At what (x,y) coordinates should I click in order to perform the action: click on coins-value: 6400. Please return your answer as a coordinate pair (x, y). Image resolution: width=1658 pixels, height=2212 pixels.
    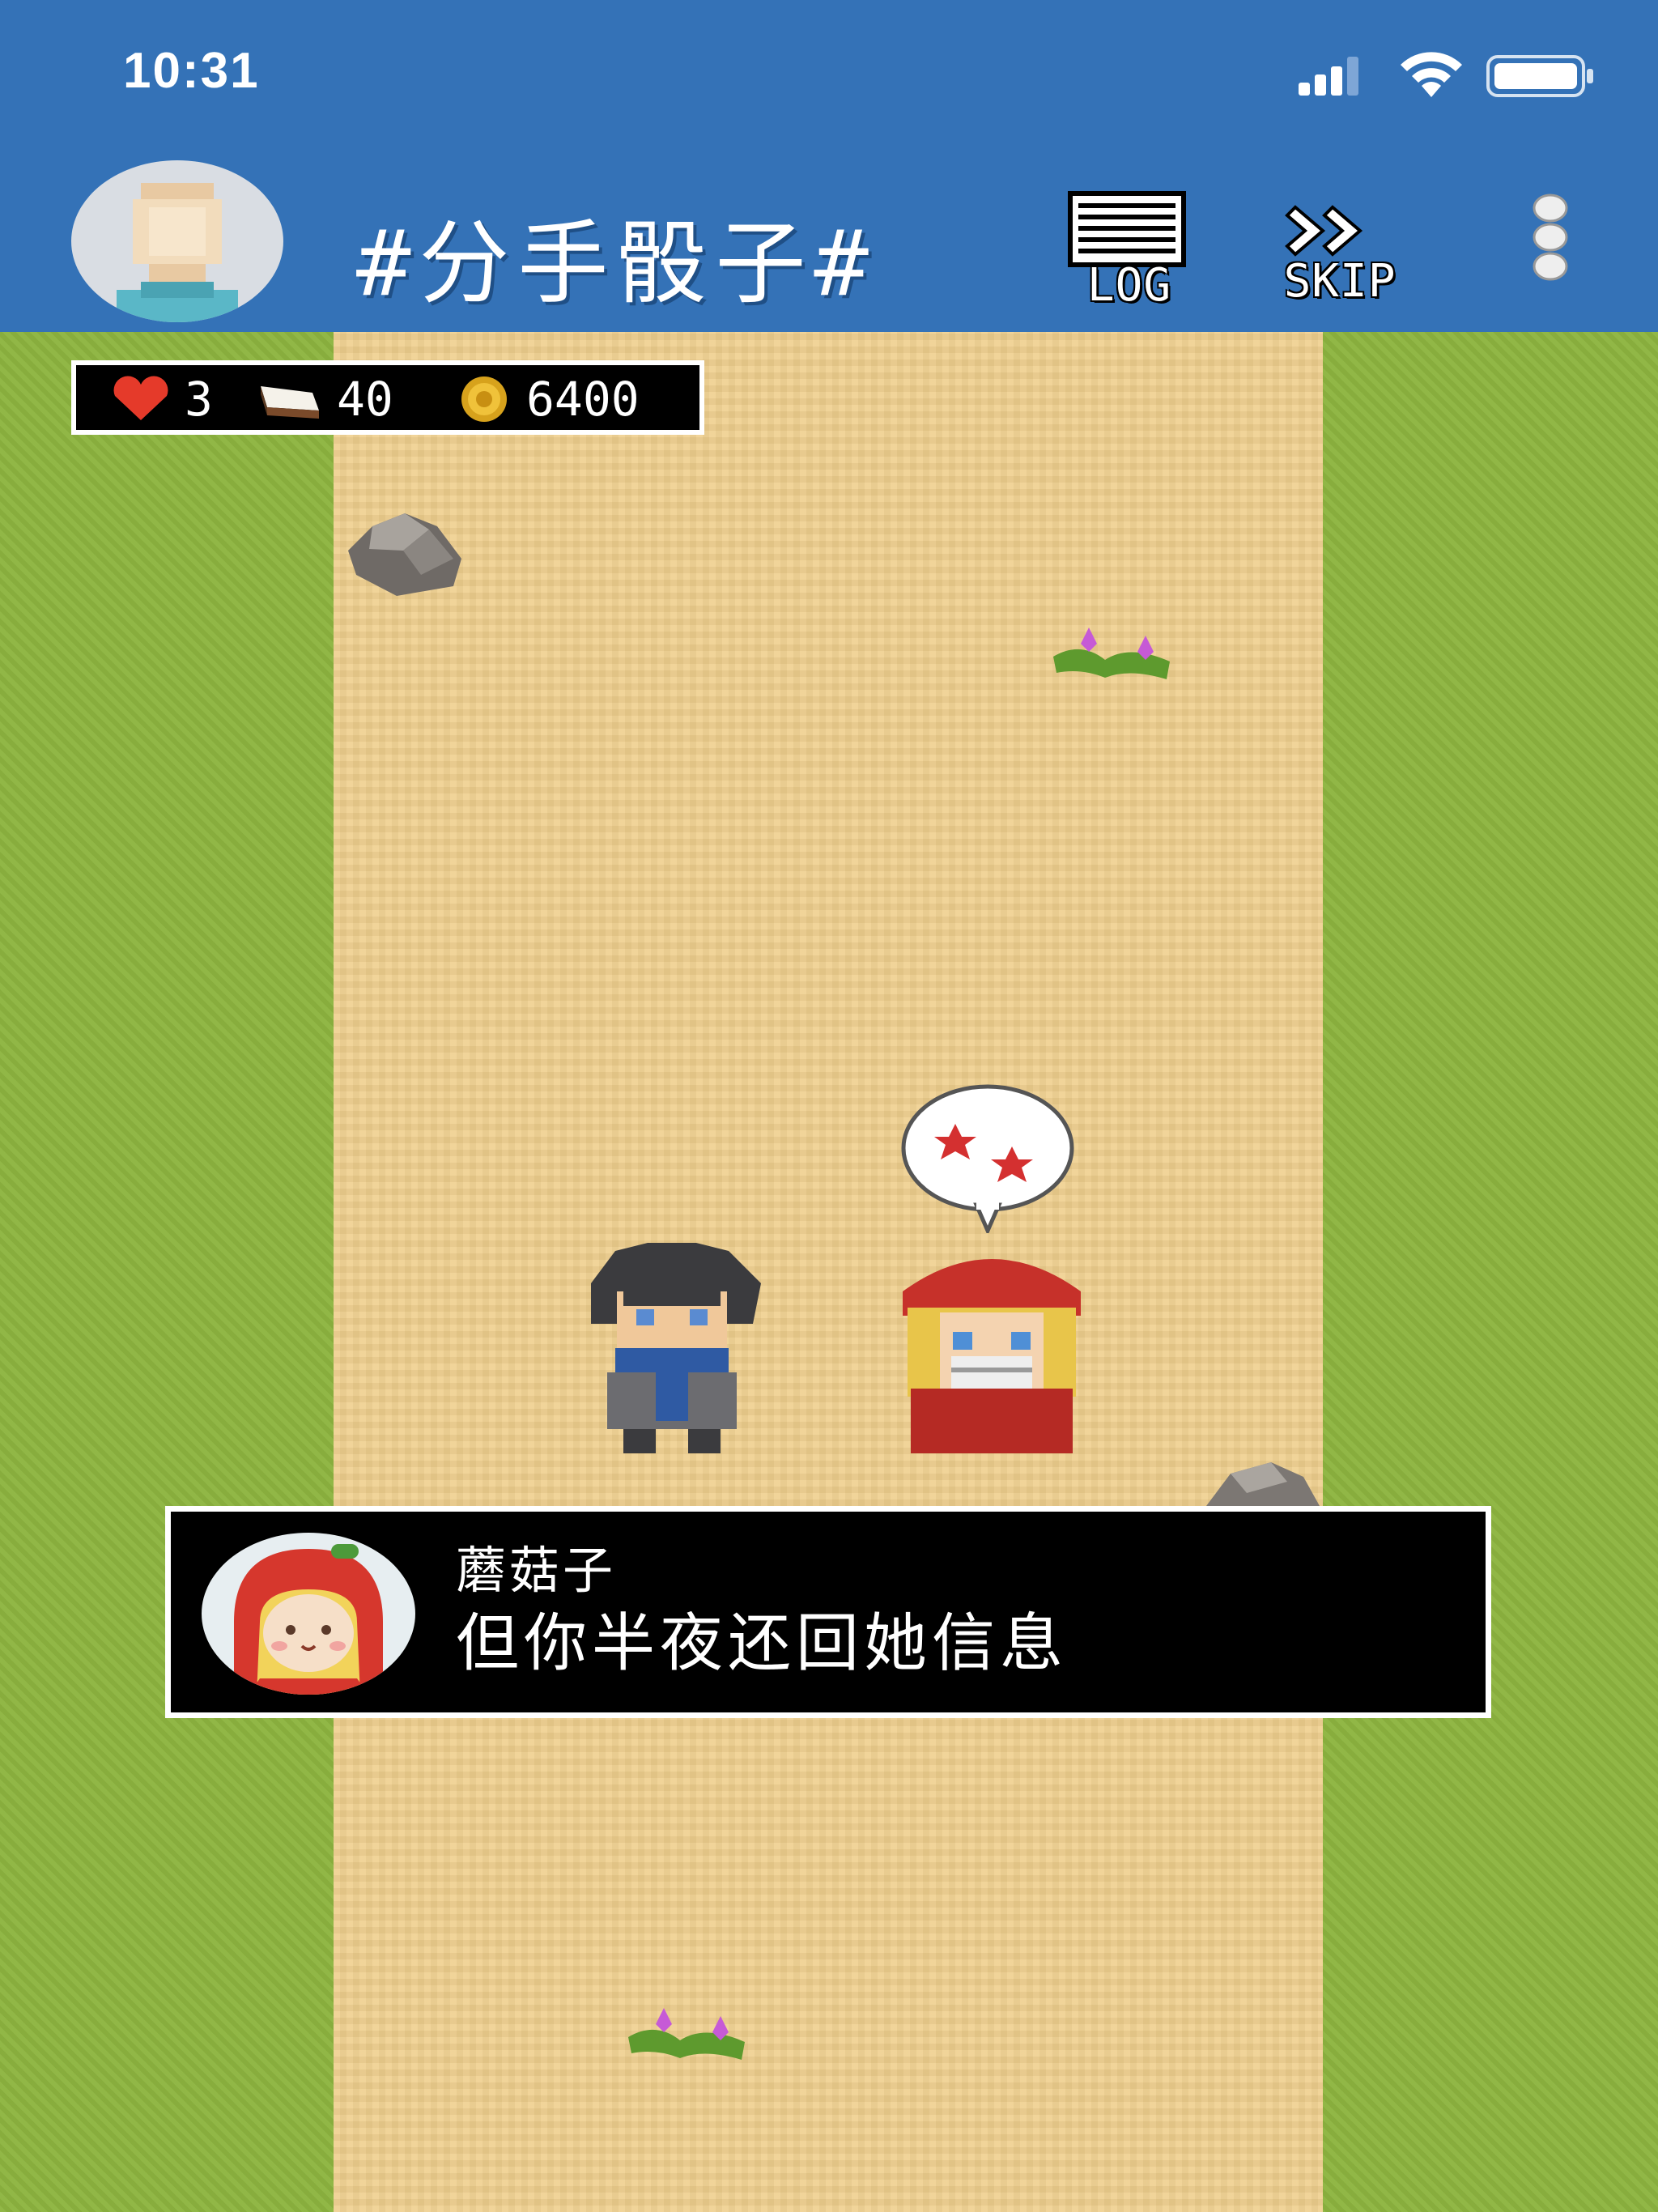
    Looking at the image, I should click on (583, 400).